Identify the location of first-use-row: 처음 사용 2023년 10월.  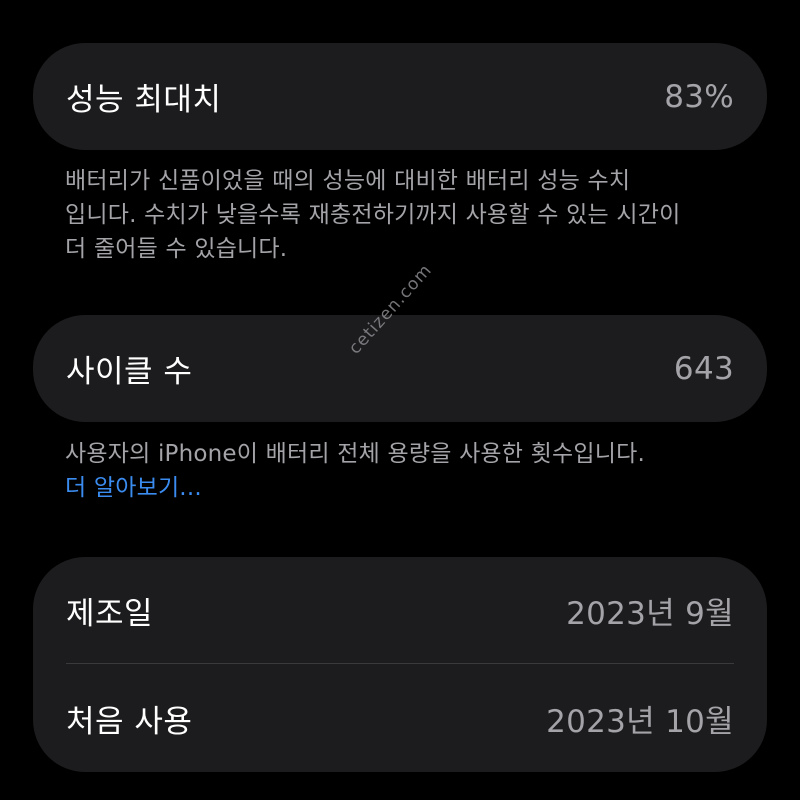
(400, 718).